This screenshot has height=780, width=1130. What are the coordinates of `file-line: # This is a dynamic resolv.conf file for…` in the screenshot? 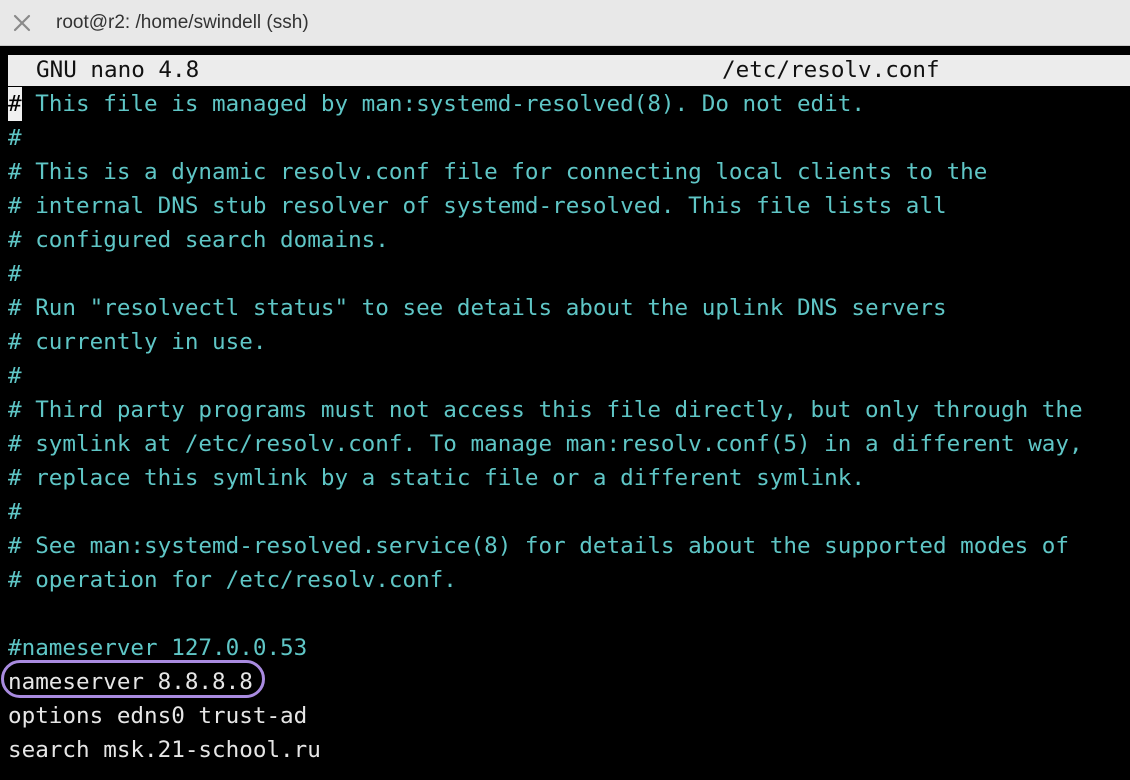 It's located at (498, 172).